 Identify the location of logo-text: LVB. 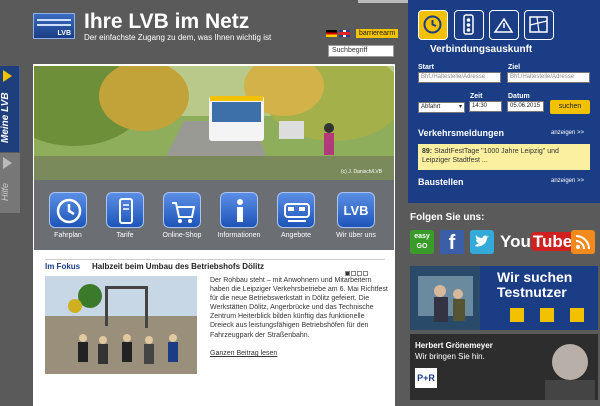
(64, 33).